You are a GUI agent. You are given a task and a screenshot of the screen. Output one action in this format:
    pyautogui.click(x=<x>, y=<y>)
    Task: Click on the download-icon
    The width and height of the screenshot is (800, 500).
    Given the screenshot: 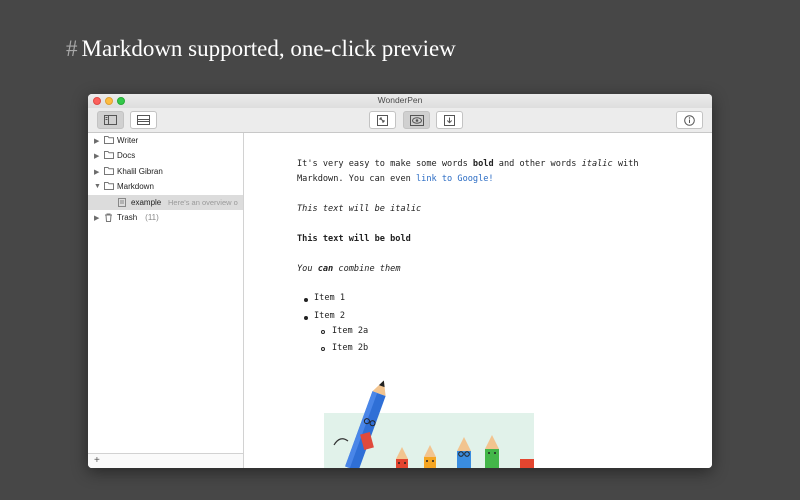 What is the action you would take?
    pyautogui.click(x=449, y=120)
    